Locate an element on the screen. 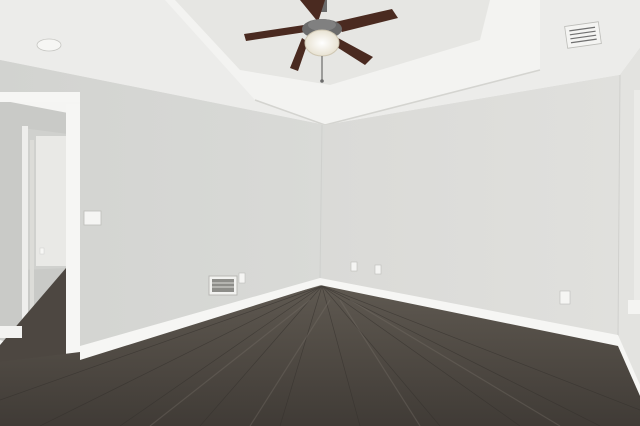 This screenshot has width=640, height=426. window-edge is located at coordinates (637, 195).